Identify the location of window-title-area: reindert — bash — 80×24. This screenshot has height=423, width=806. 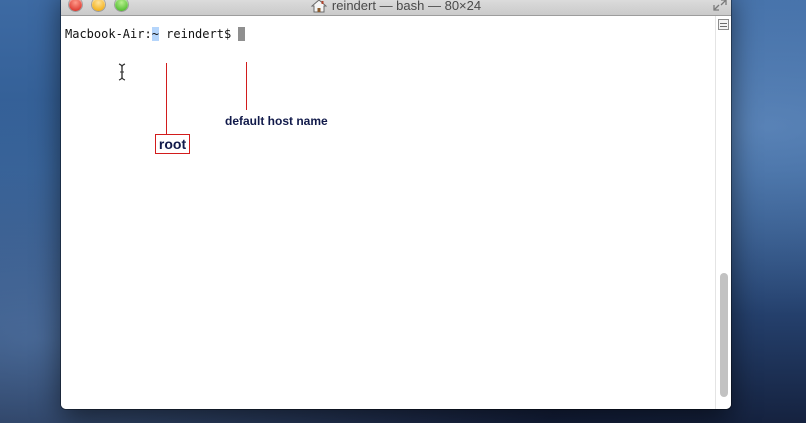
(396, 7).